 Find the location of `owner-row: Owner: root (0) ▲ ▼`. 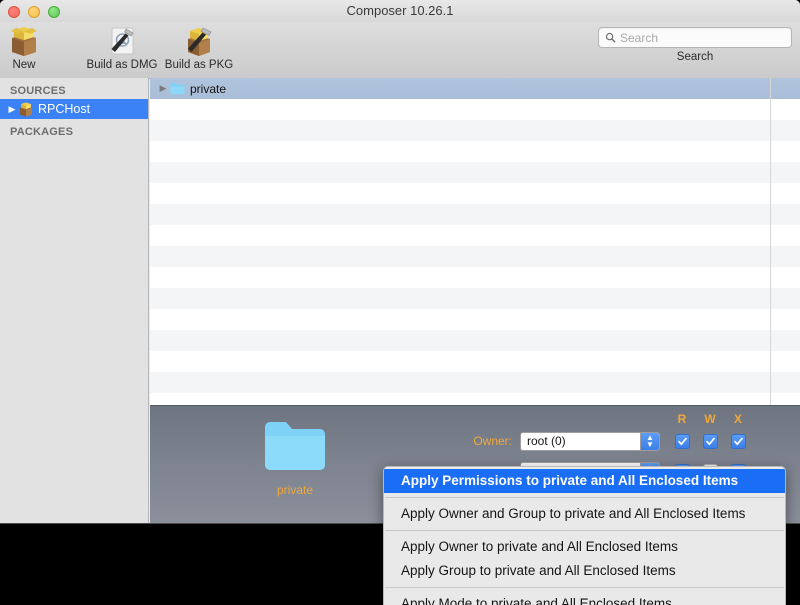

owner-row: Owner: root (0) ▲ ▼ is located at coordinates (625, 441).